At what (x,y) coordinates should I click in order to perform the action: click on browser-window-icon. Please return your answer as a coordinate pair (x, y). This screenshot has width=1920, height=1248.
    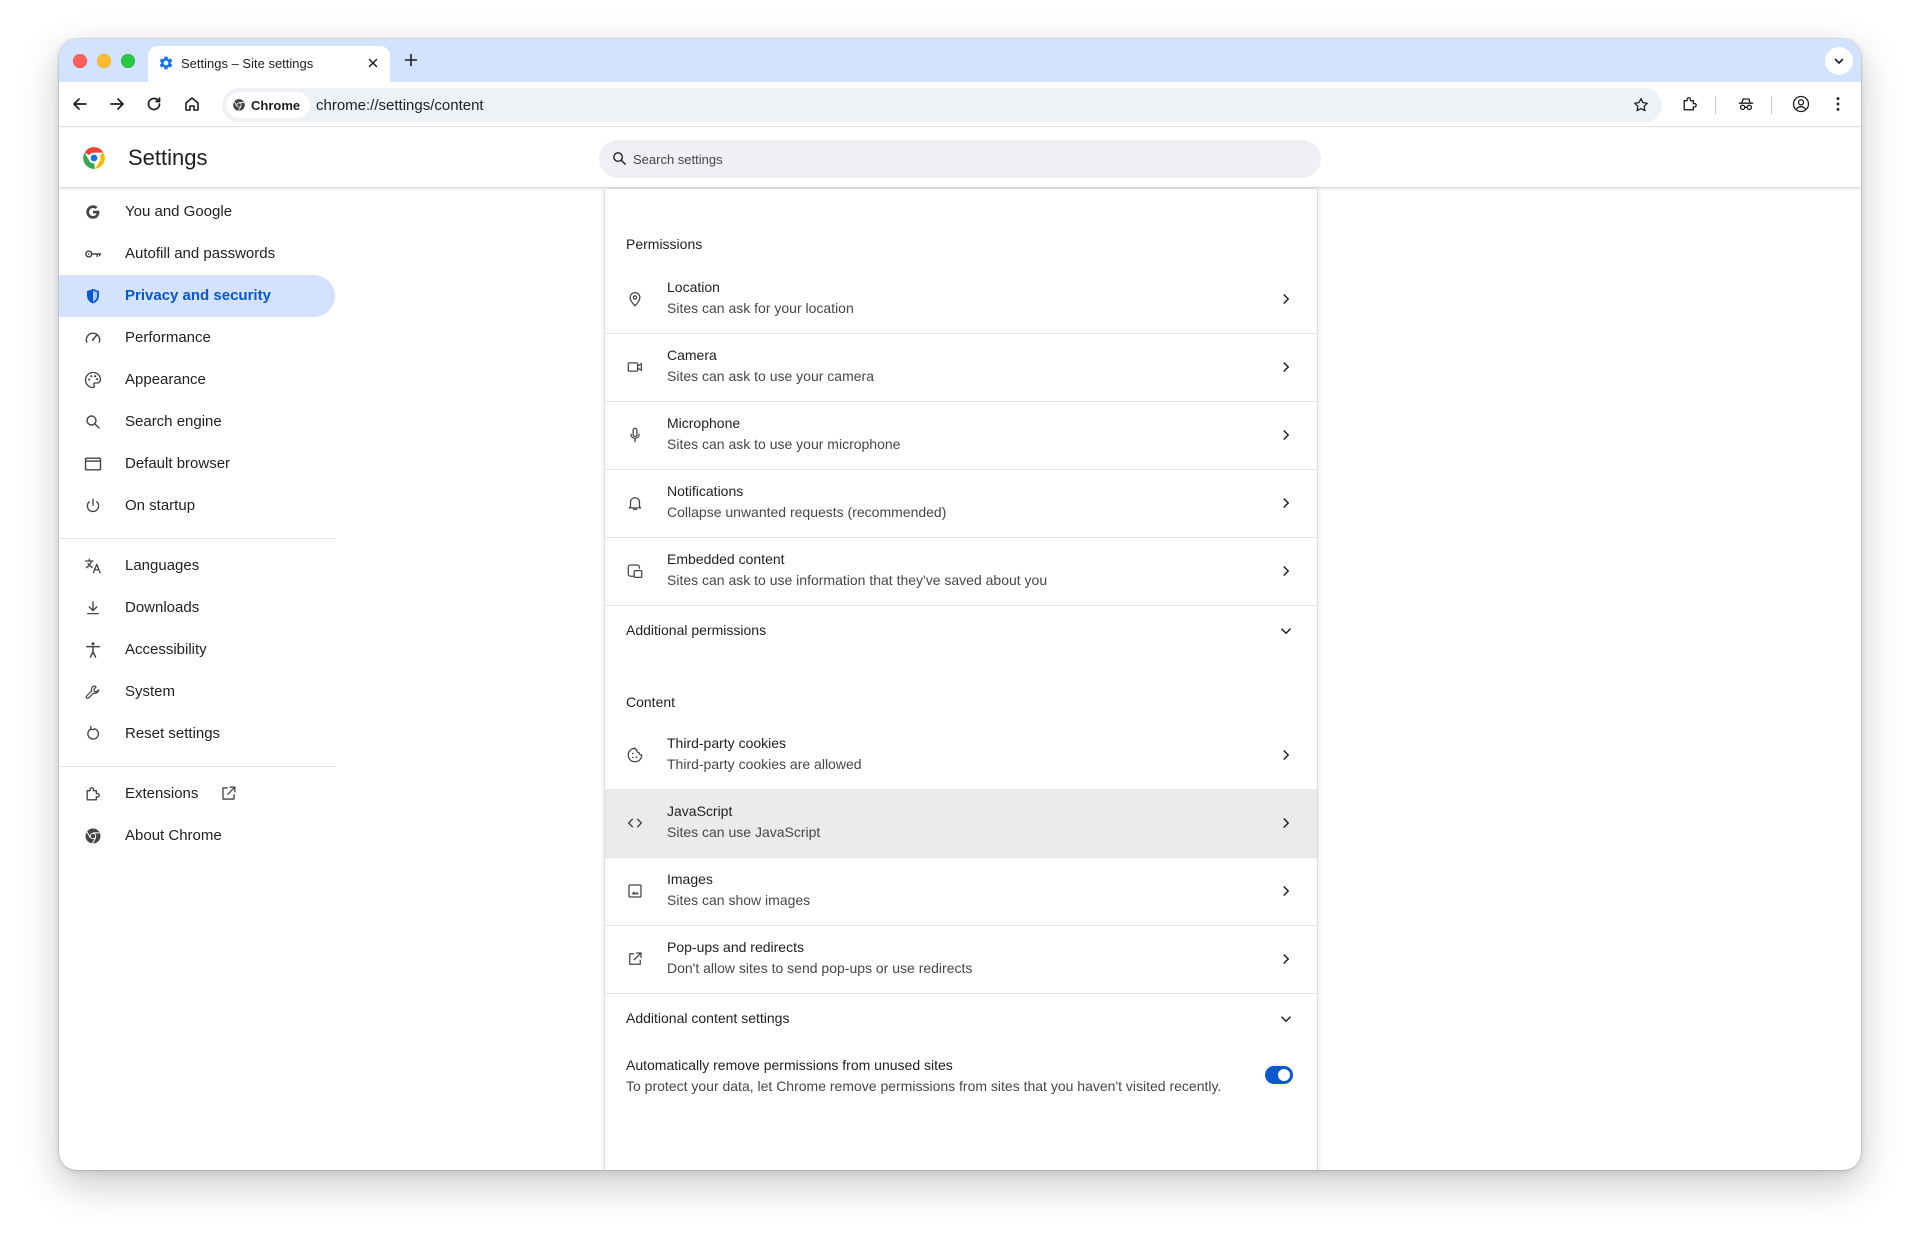
    Looking at the image, I should click on (93, 464).